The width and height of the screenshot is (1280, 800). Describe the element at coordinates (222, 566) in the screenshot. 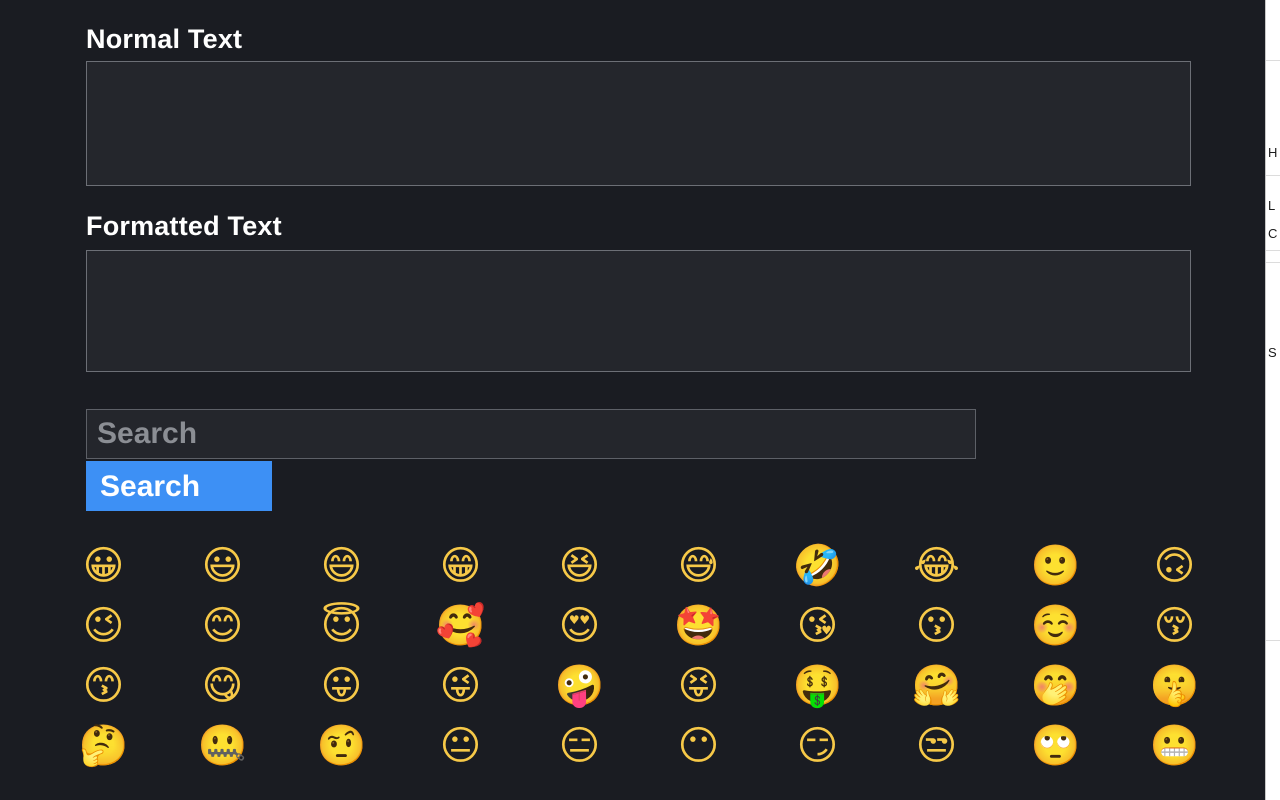

I see `emoji-grinning-face-with-big-eyes: 😃` at that location.